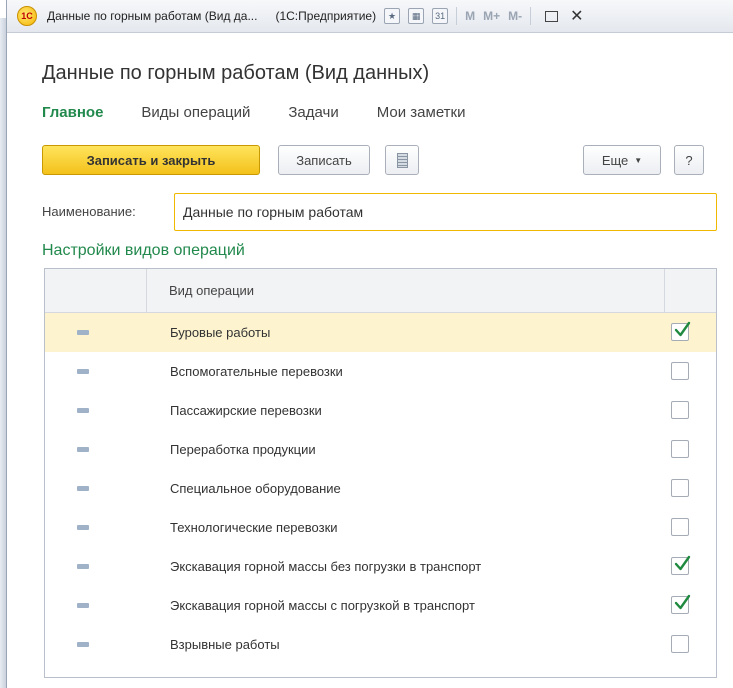 Image resolution: width=733 pixels, height=688 pixels. Describe the element at coordinates (255, 488) in the screenshot. I see `row-operation-label: Специальное оборудование` at that location.